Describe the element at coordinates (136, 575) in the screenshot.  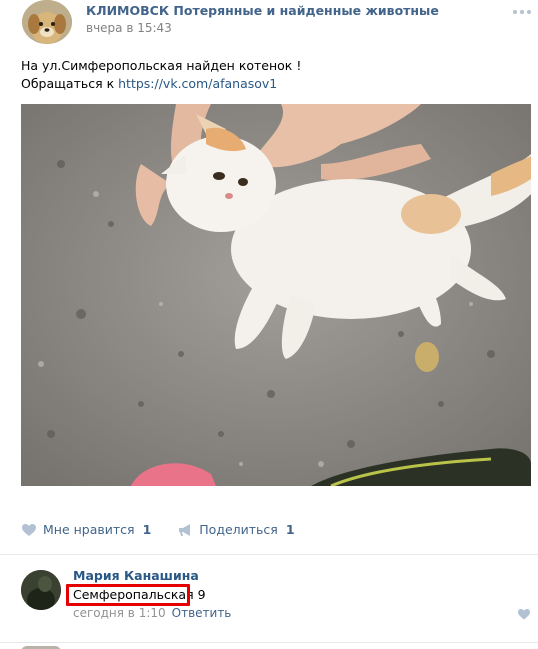
I see `comment-author-name: Мария Канашина` at that location.